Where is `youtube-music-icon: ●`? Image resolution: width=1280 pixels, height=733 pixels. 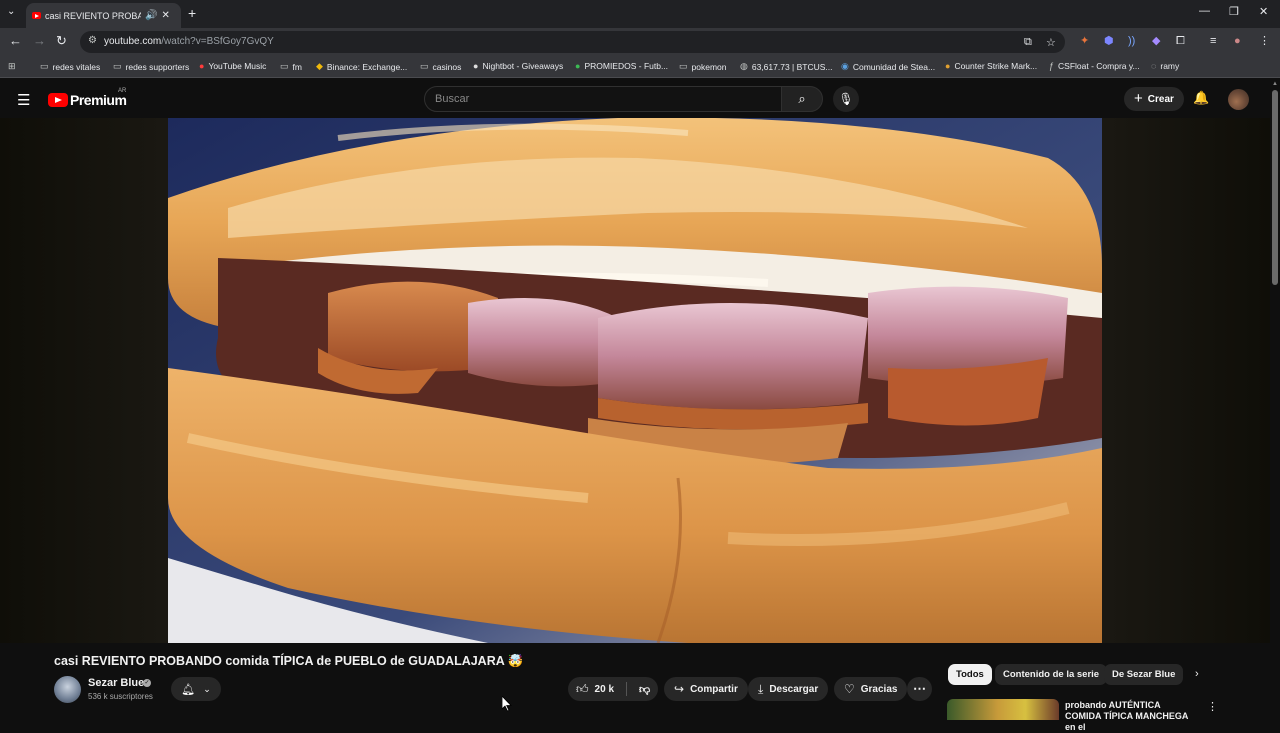 youtube-music-icon: ● is located at coordinates (202, 66).